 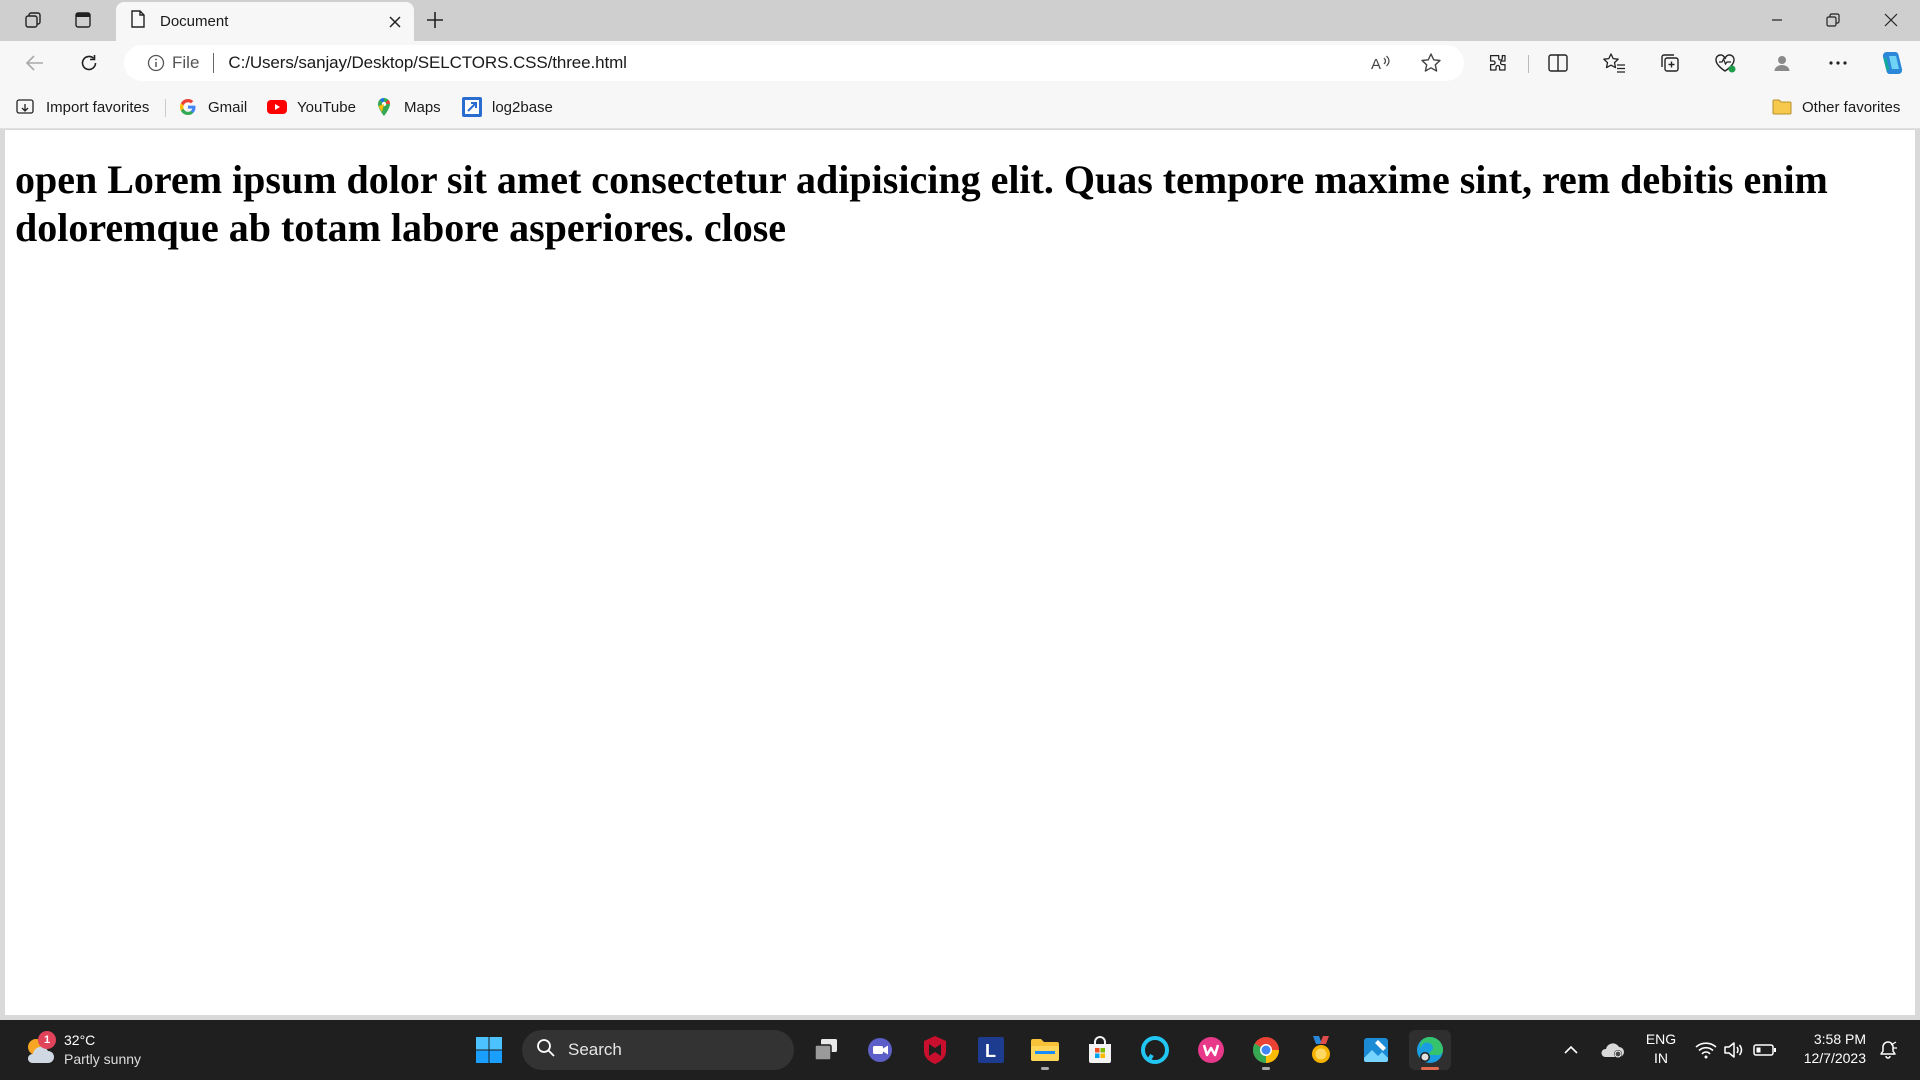 I want to click on import-favorites-icon, so click(x=26, y=107).